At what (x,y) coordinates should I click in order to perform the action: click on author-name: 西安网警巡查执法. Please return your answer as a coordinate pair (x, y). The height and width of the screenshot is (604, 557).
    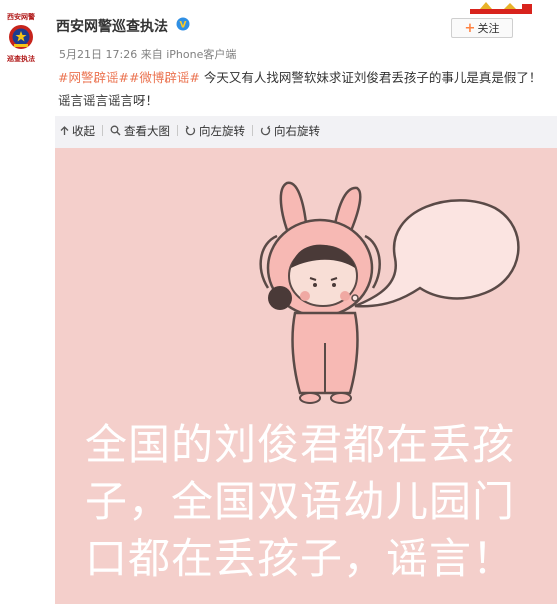
    Looking at the image, I should click on (112, 26).